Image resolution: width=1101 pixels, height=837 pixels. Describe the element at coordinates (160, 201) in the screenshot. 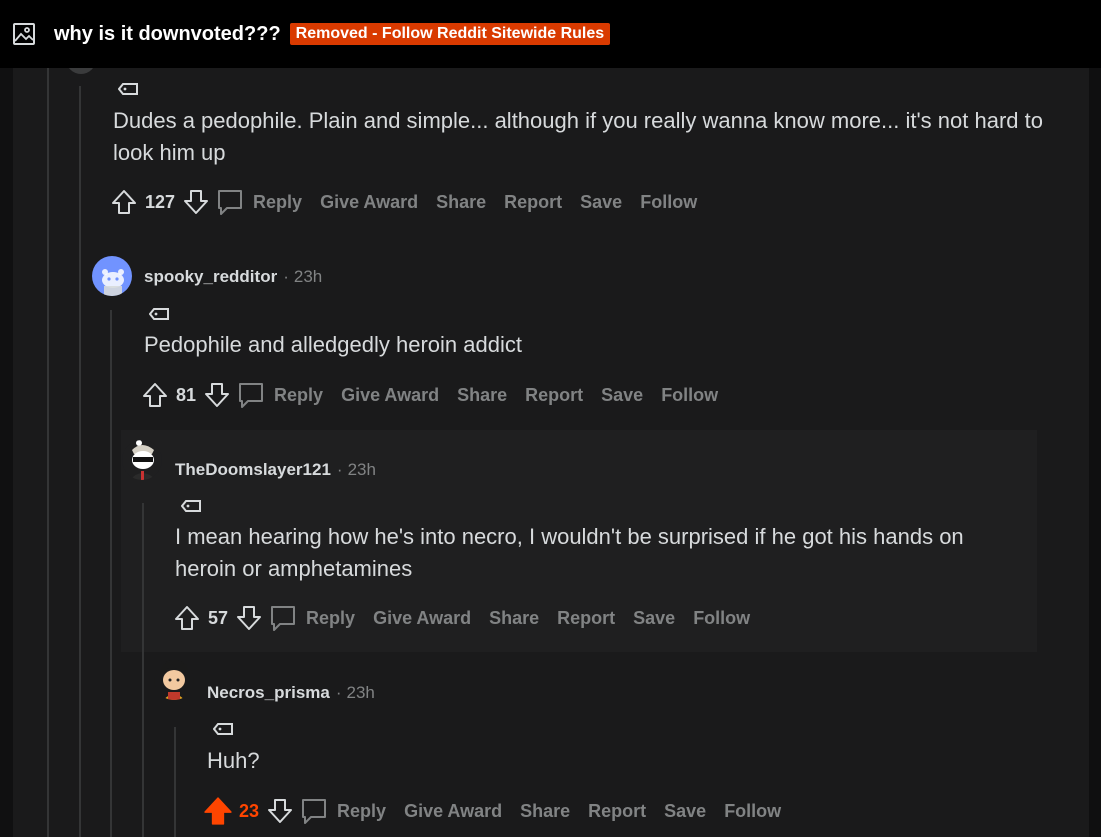

I see `vote-score: 127` at that location.